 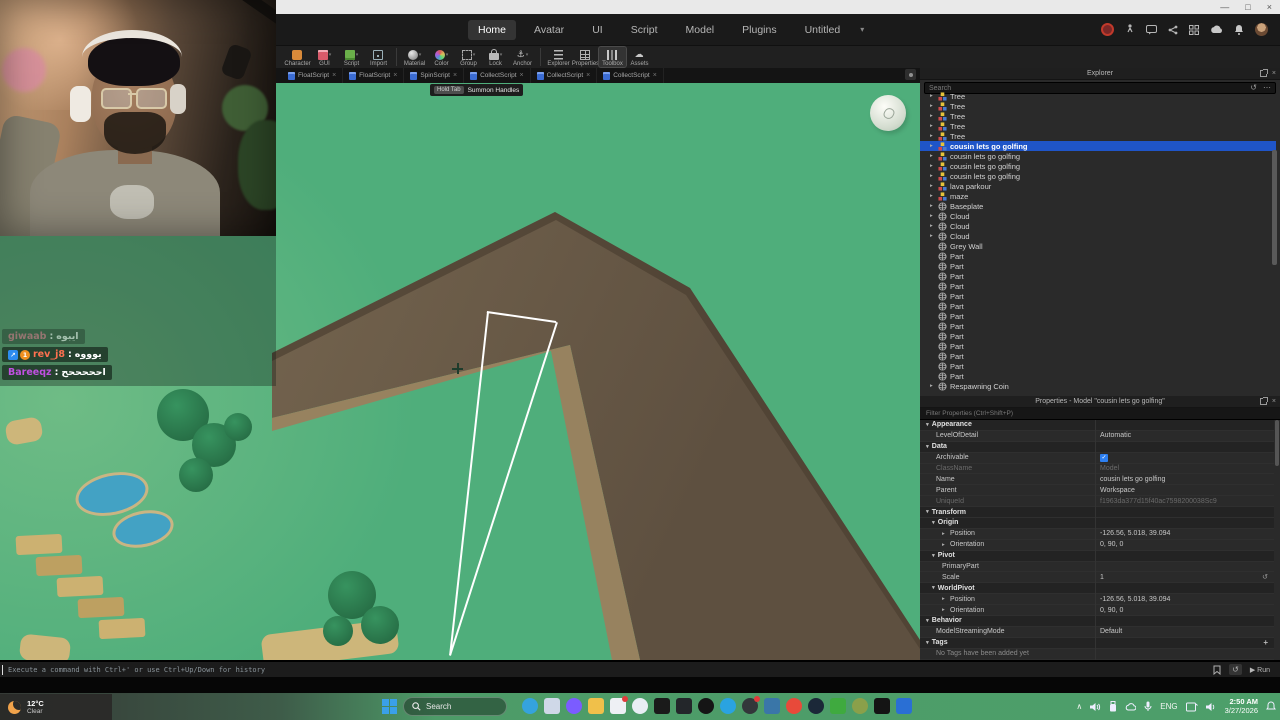 I want to click on notification-bell-icon, so click(x=1271, y=706).